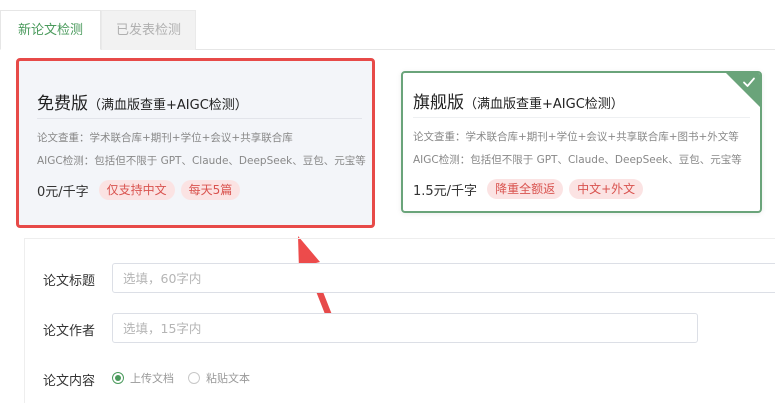 This screenshot has width=775, height=403. I want to click on radio-paste-text: 粘贴文本, so click(219, 378).